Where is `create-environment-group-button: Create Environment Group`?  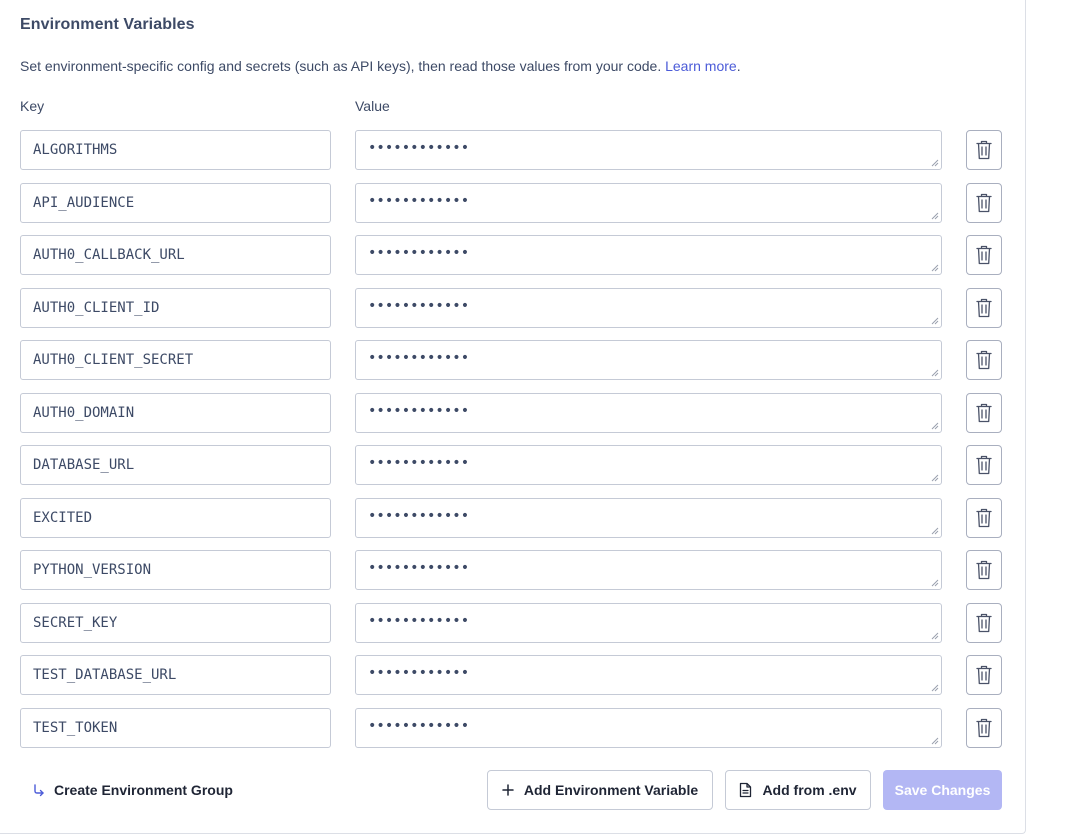 create-environment-group-button: Create Environment Group is located at coordinates (132, 790).